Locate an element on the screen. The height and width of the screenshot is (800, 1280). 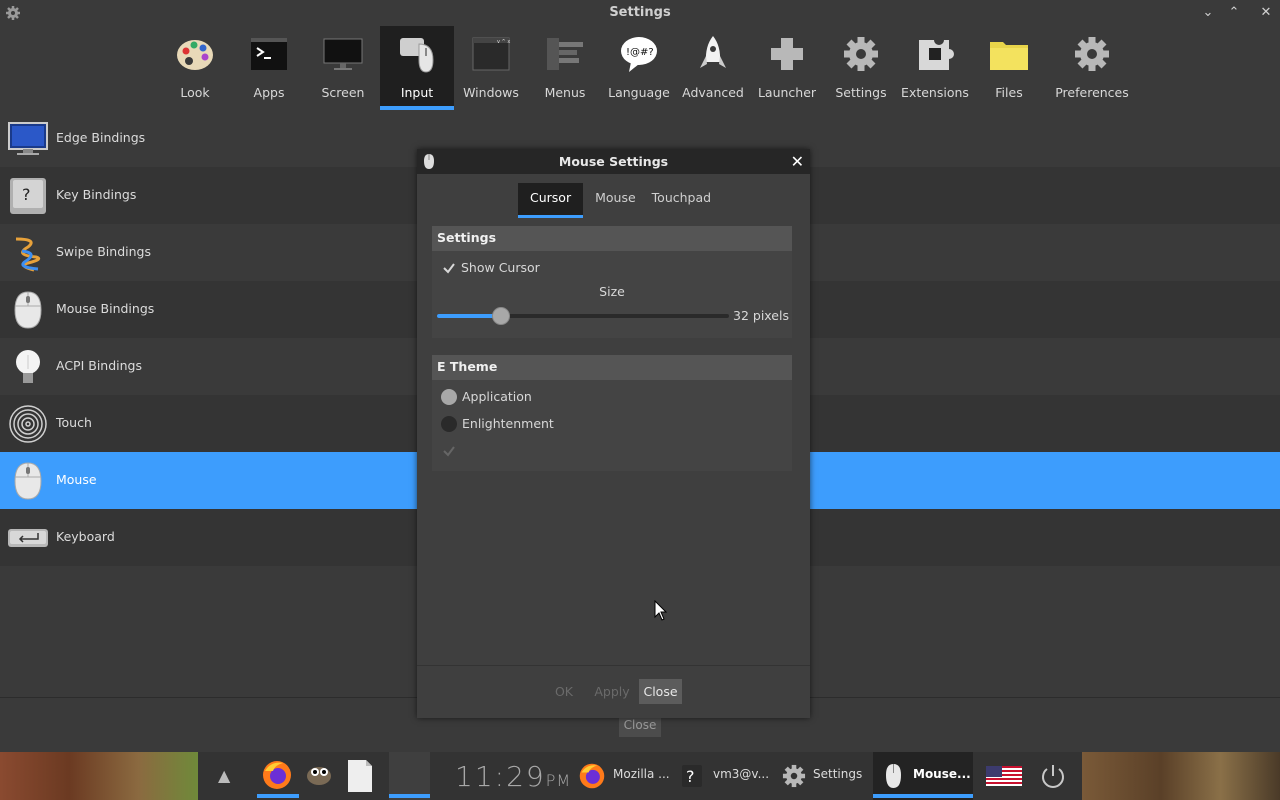
settings-frame: Settings Show Cursor Size 32 pixels is located at coordinates (612, 282).